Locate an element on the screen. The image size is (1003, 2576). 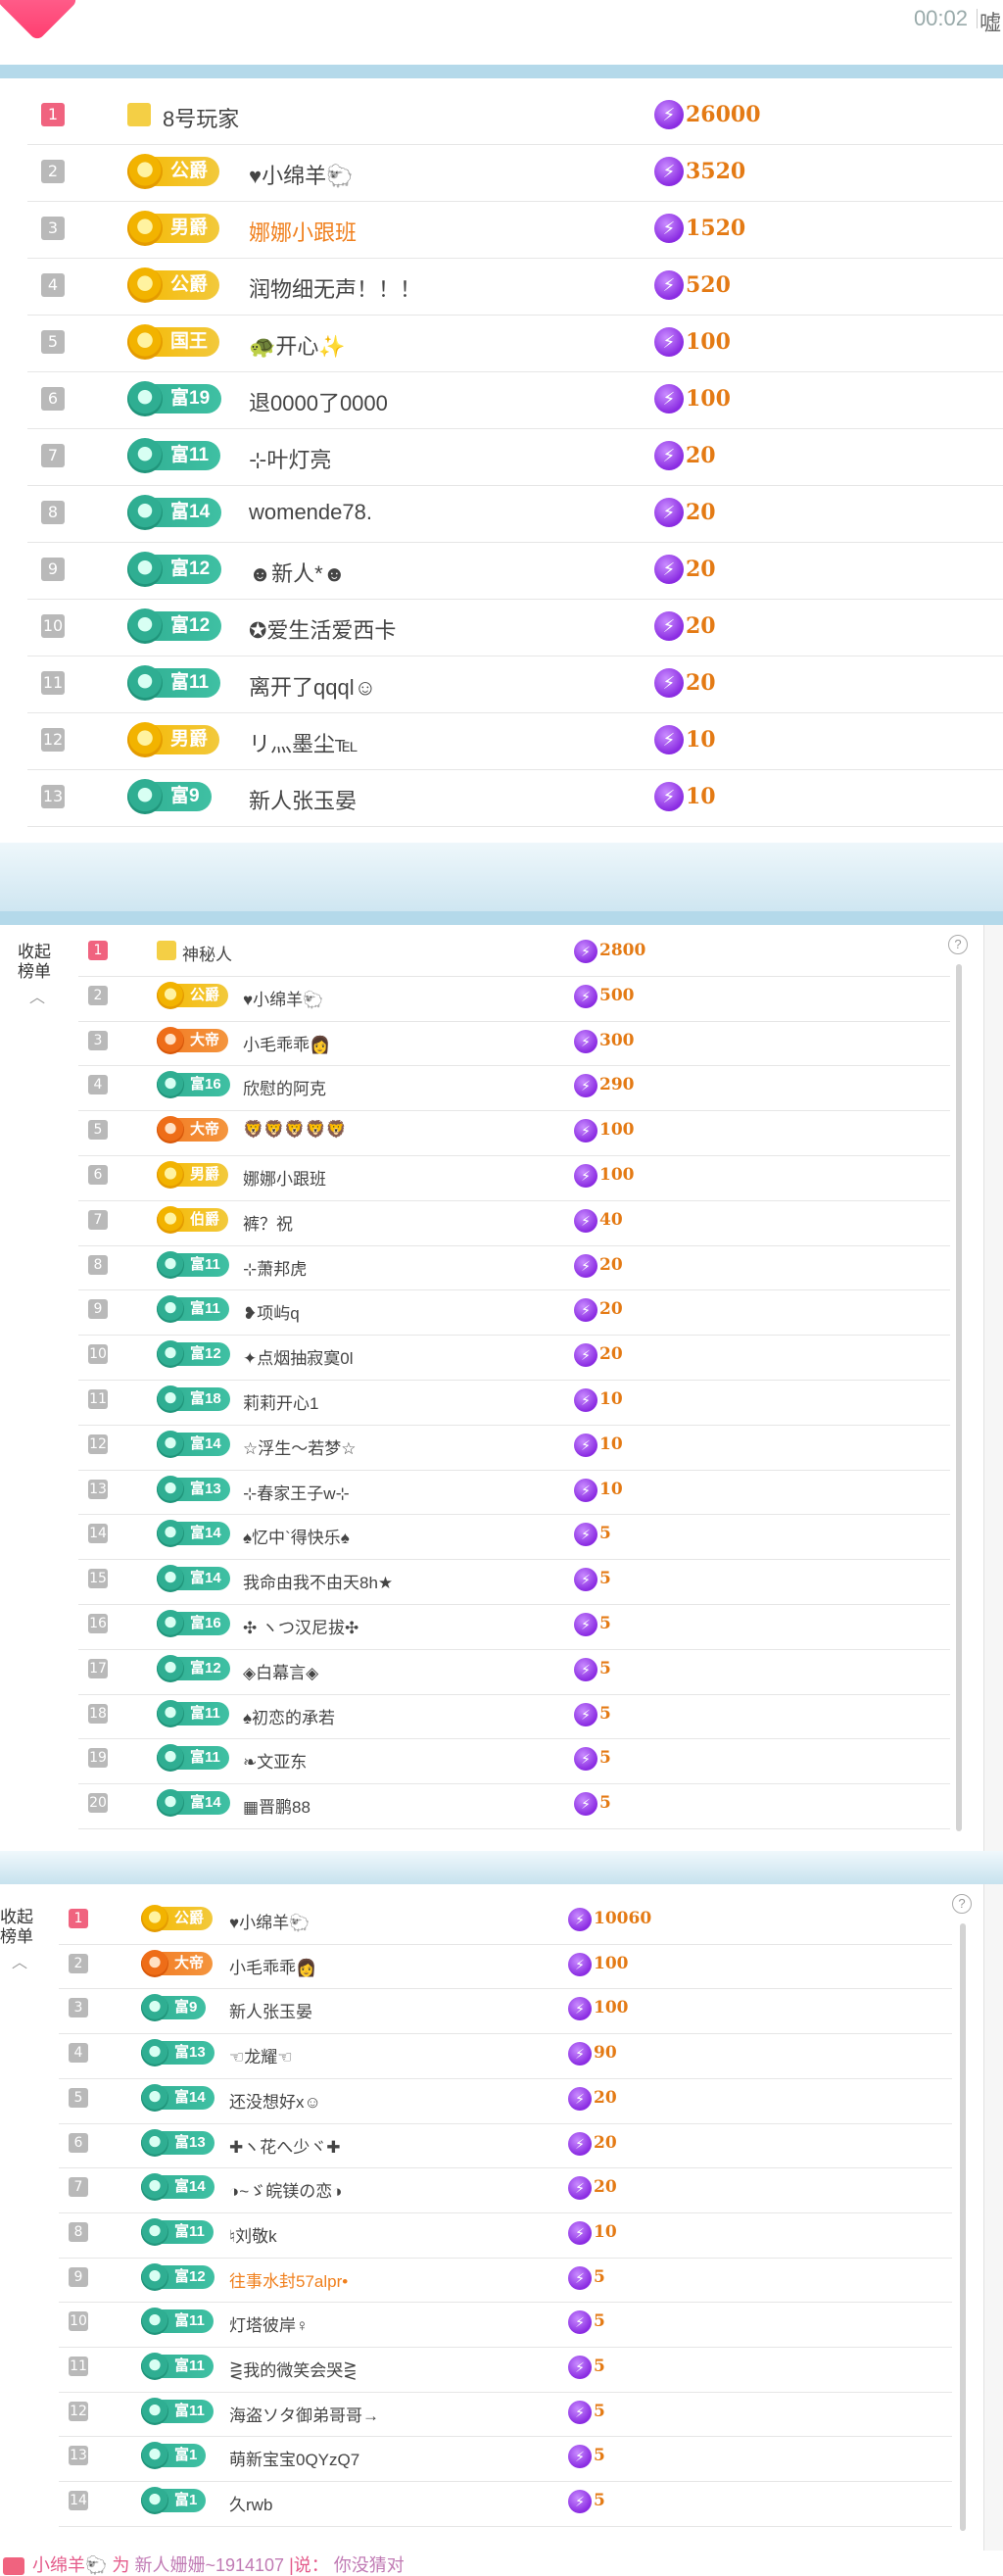
level-badge: 富13 is located at coordinates (193, 1489).